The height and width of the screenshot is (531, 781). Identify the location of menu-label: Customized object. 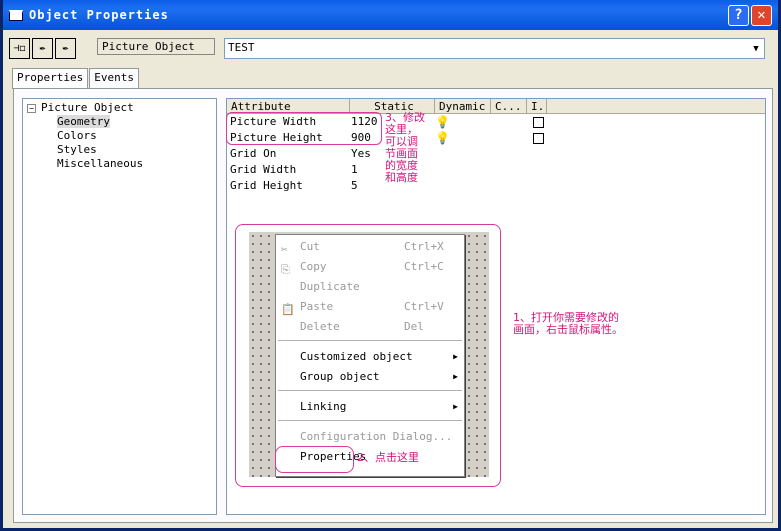
(356, 356).